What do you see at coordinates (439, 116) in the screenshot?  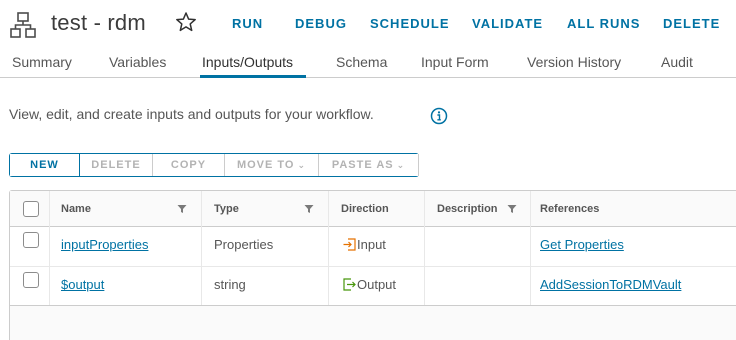 I see `info-icon` at bounding box center [439, 116].